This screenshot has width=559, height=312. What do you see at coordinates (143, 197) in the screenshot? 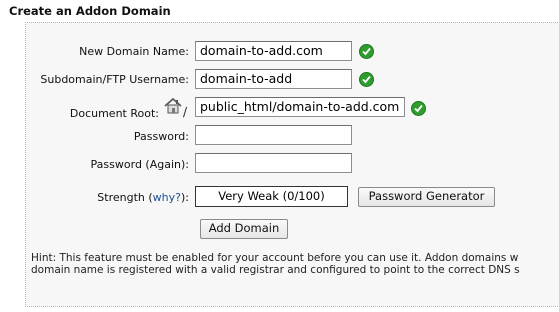
I see `strength-label: Strength (why?):` at bounding box center [143, 197].